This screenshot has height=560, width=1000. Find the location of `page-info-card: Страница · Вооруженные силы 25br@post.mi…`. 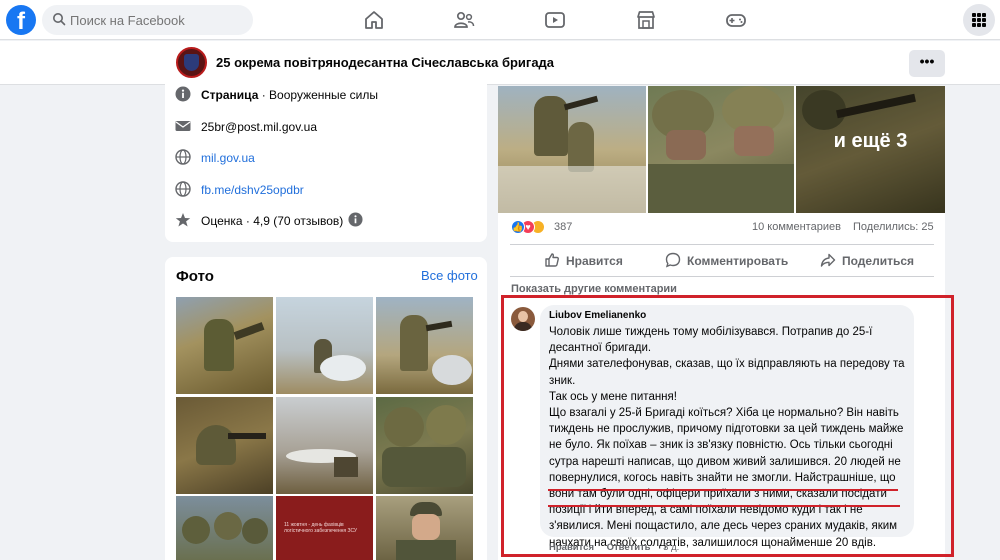

page-info-card: Страница · Вооруженные силы 25br@post.mi… is located at coordinates (326, 160).